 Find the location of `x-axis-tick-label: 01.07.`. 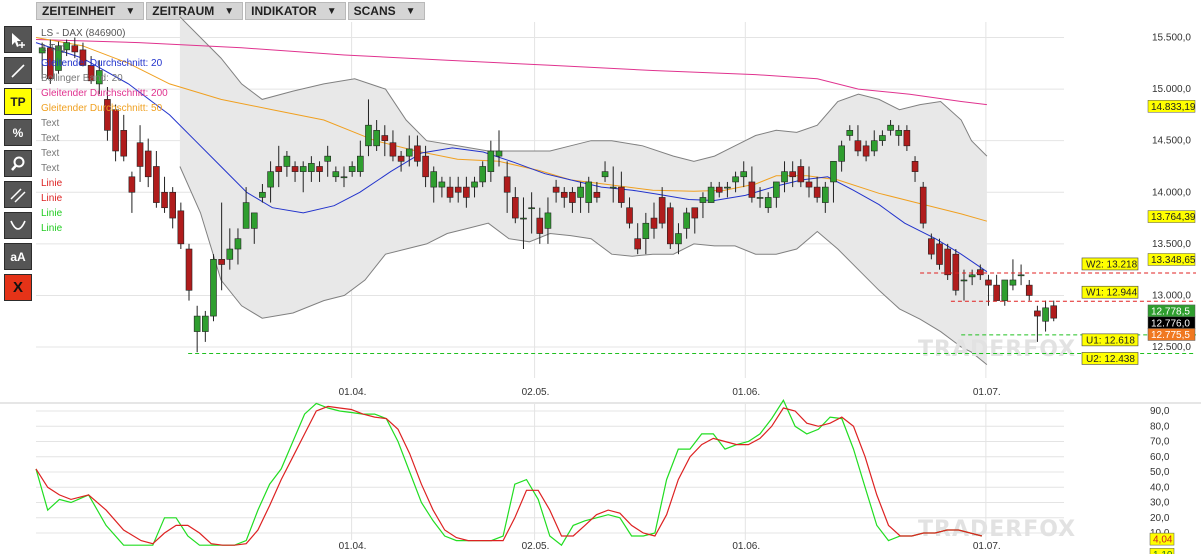

x-axis-tick-label: 01.07. is located at coordinates (987, 392).